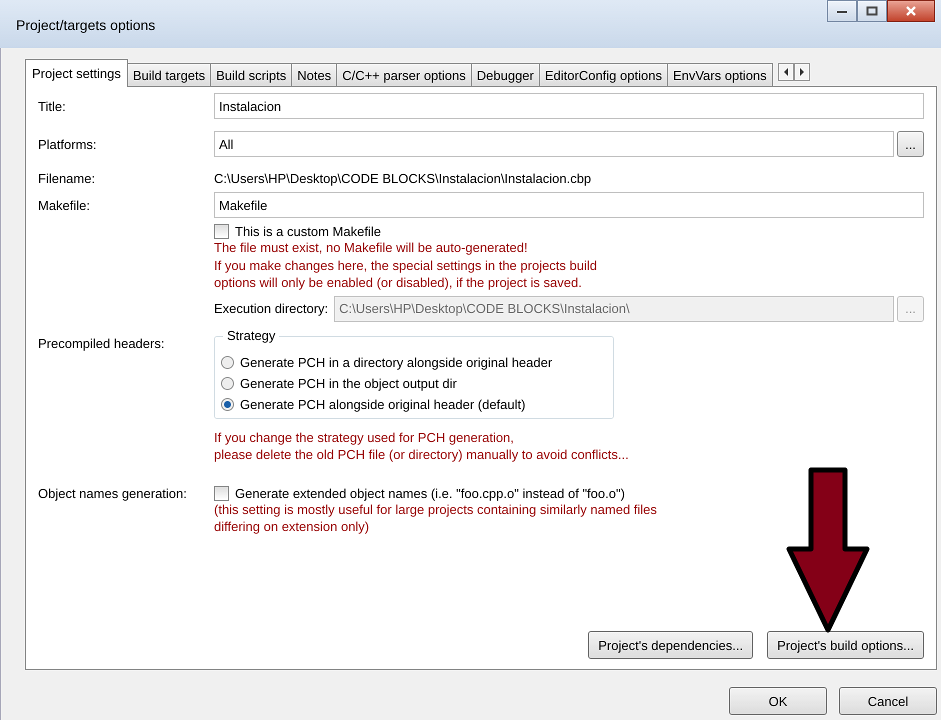  What do you see at coordinates (396, 362) in the screenshot?
I see `radio-label: Generate PCH in a directory alongside original header` at bounding box center [396, 362].